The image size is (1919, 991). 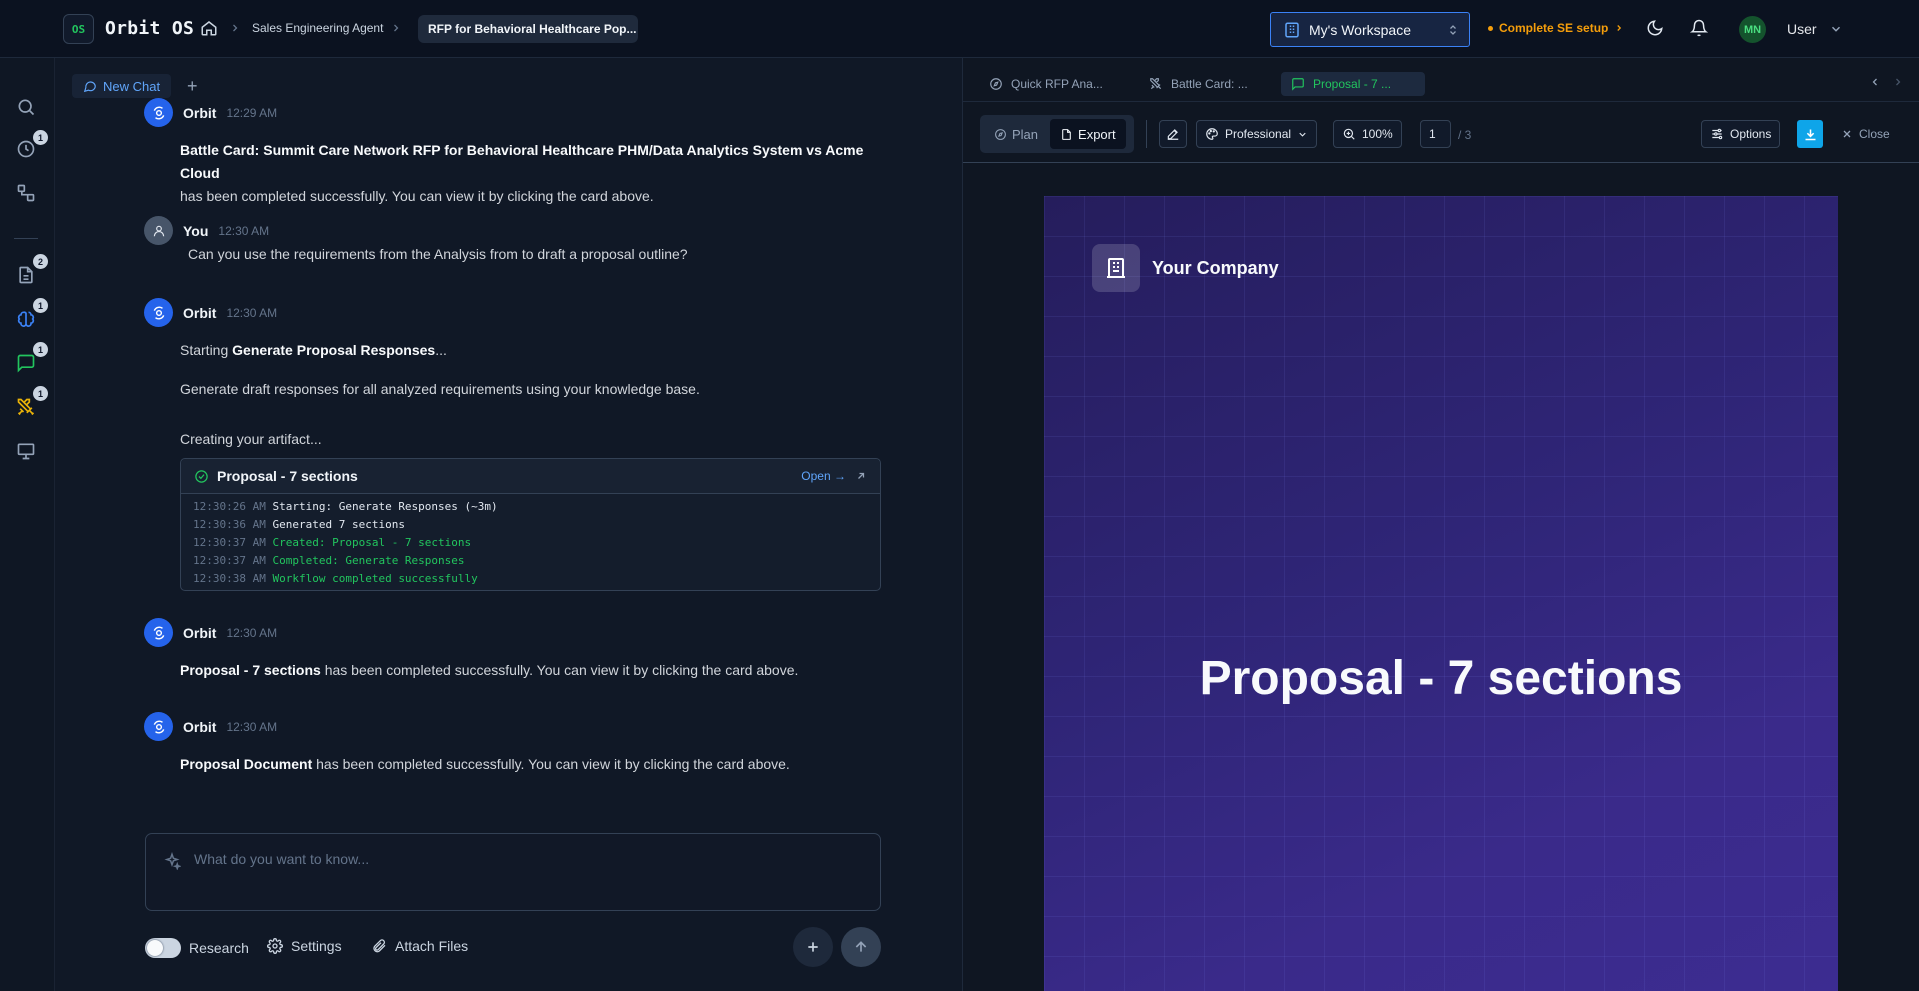 I want to click on attach-files-button: Attach Files, so click(x=419, y=946).